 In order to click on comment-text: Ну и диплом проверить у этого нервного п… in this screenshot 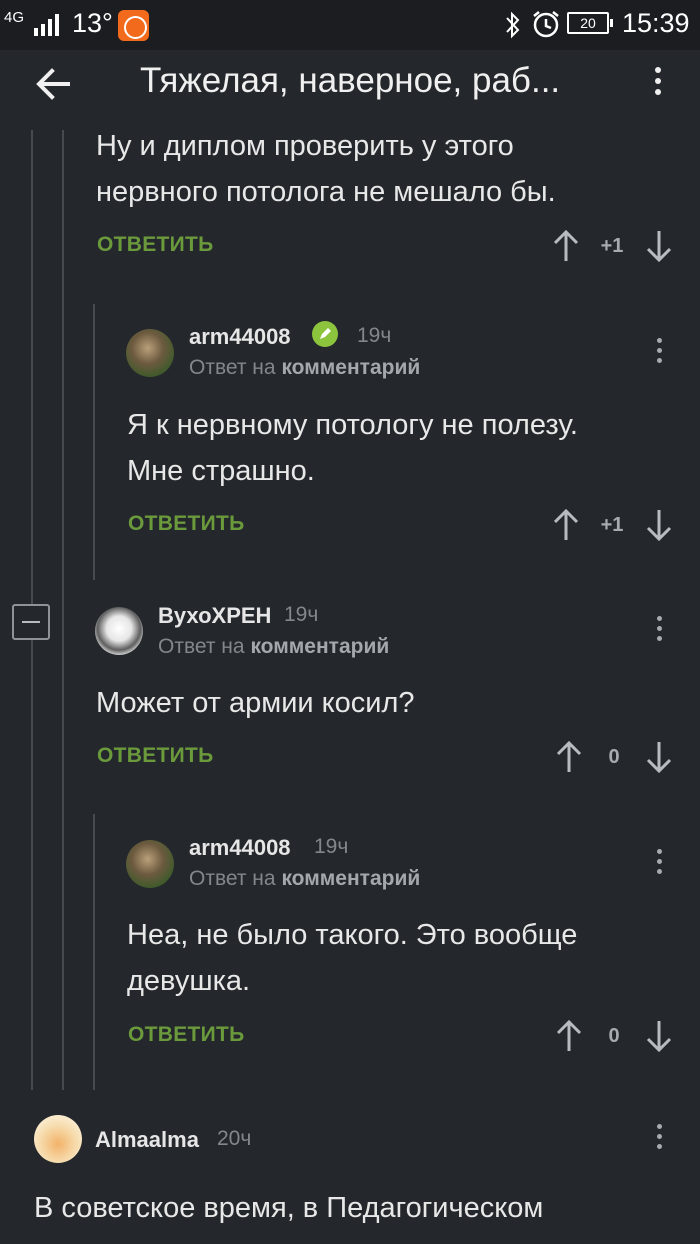, I will do `click(326, 169)`.